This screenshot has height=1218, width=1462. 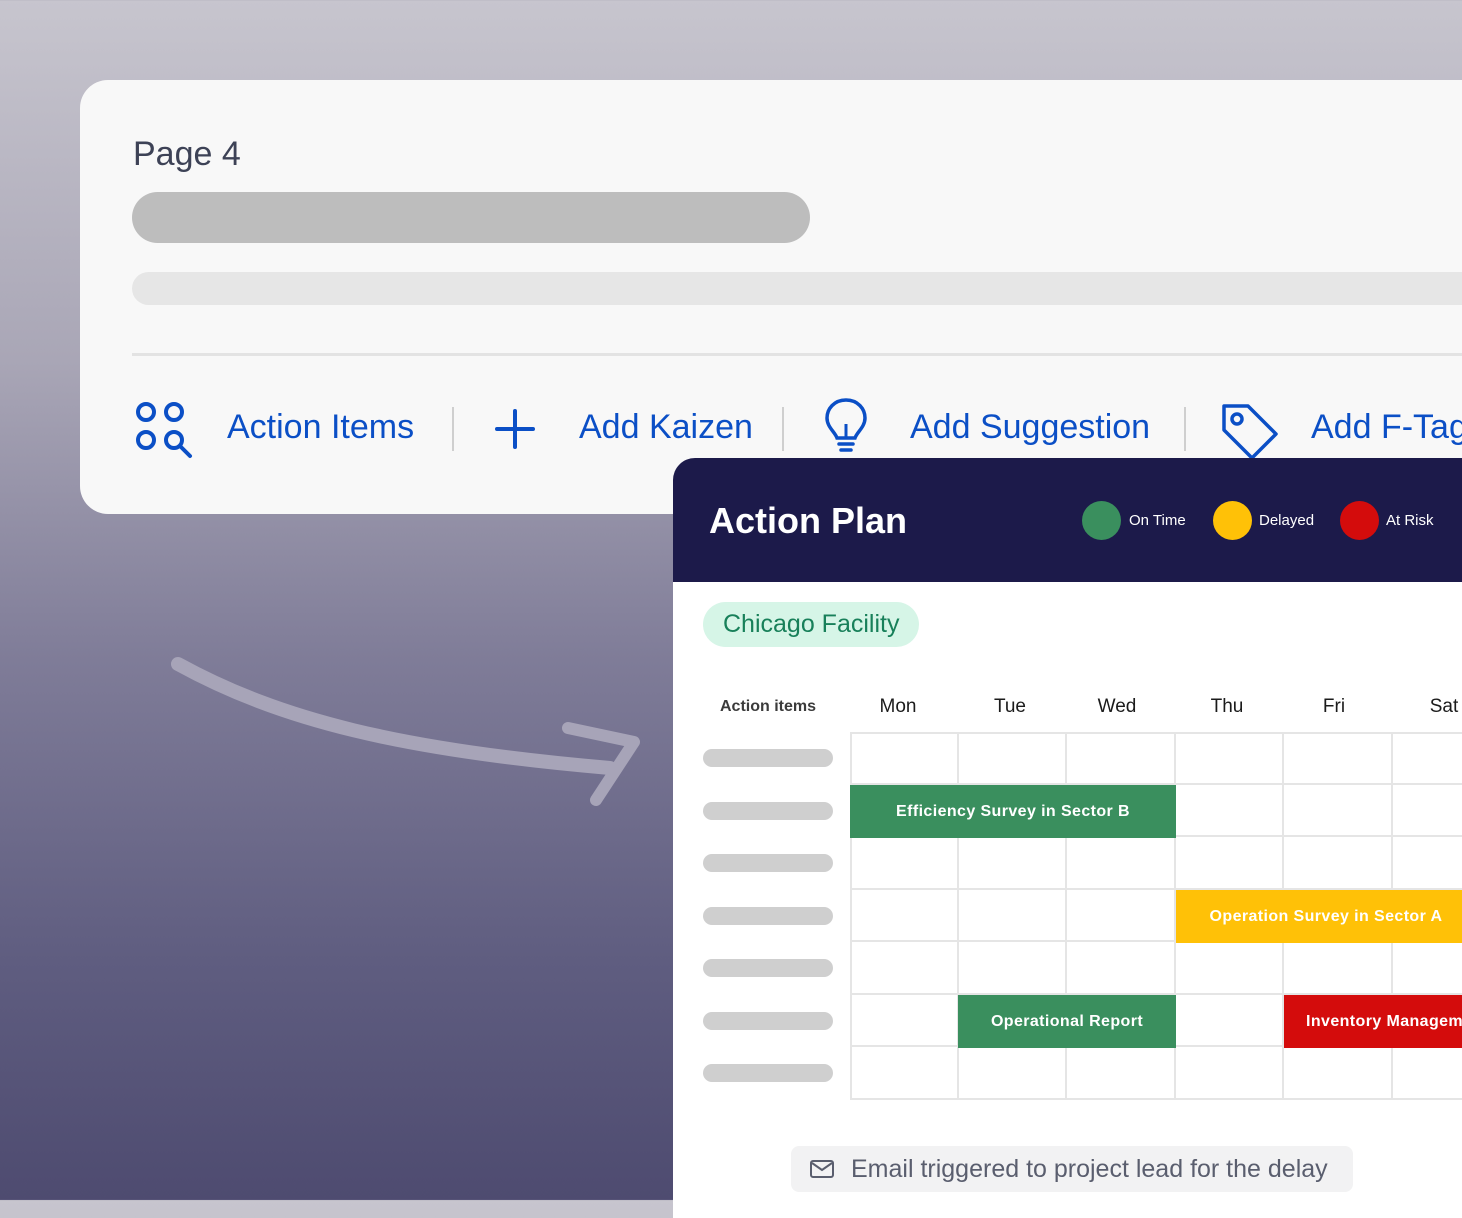 What do you see at coordinates (767, 706) in the screenshot?
I see `action-items-column-header: Action items` at bounding box center [767, 706].